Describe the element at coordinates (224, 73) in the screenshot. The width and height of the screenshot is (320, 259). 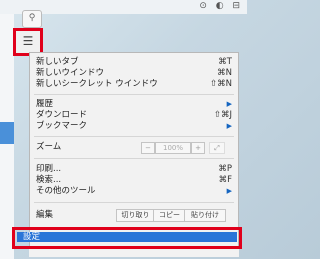
I see `shortcut-label: ⌘N` at that location.